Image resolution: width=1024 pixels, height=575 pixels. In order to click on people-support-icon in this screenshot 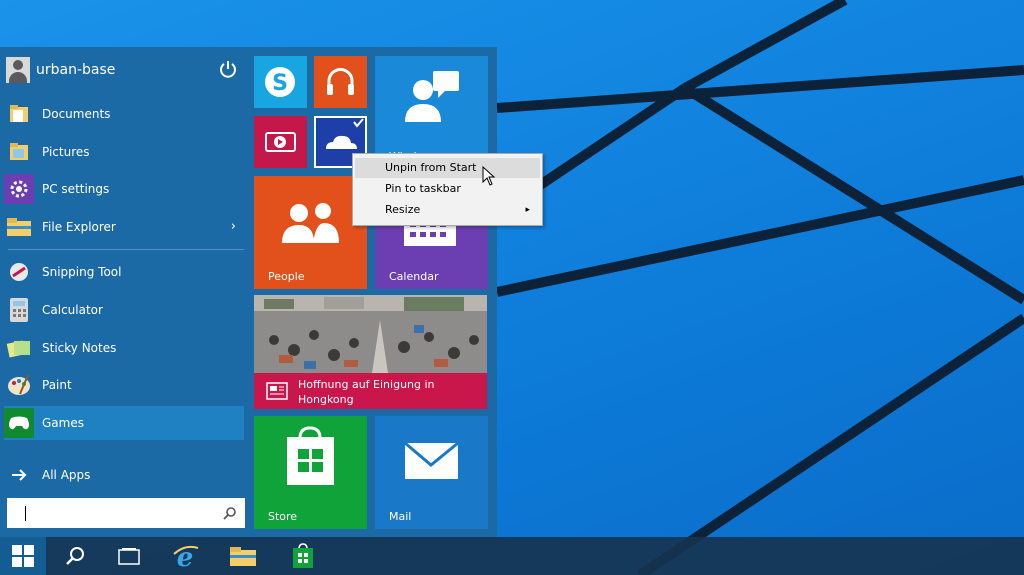, I will do `click(432, 96)`.